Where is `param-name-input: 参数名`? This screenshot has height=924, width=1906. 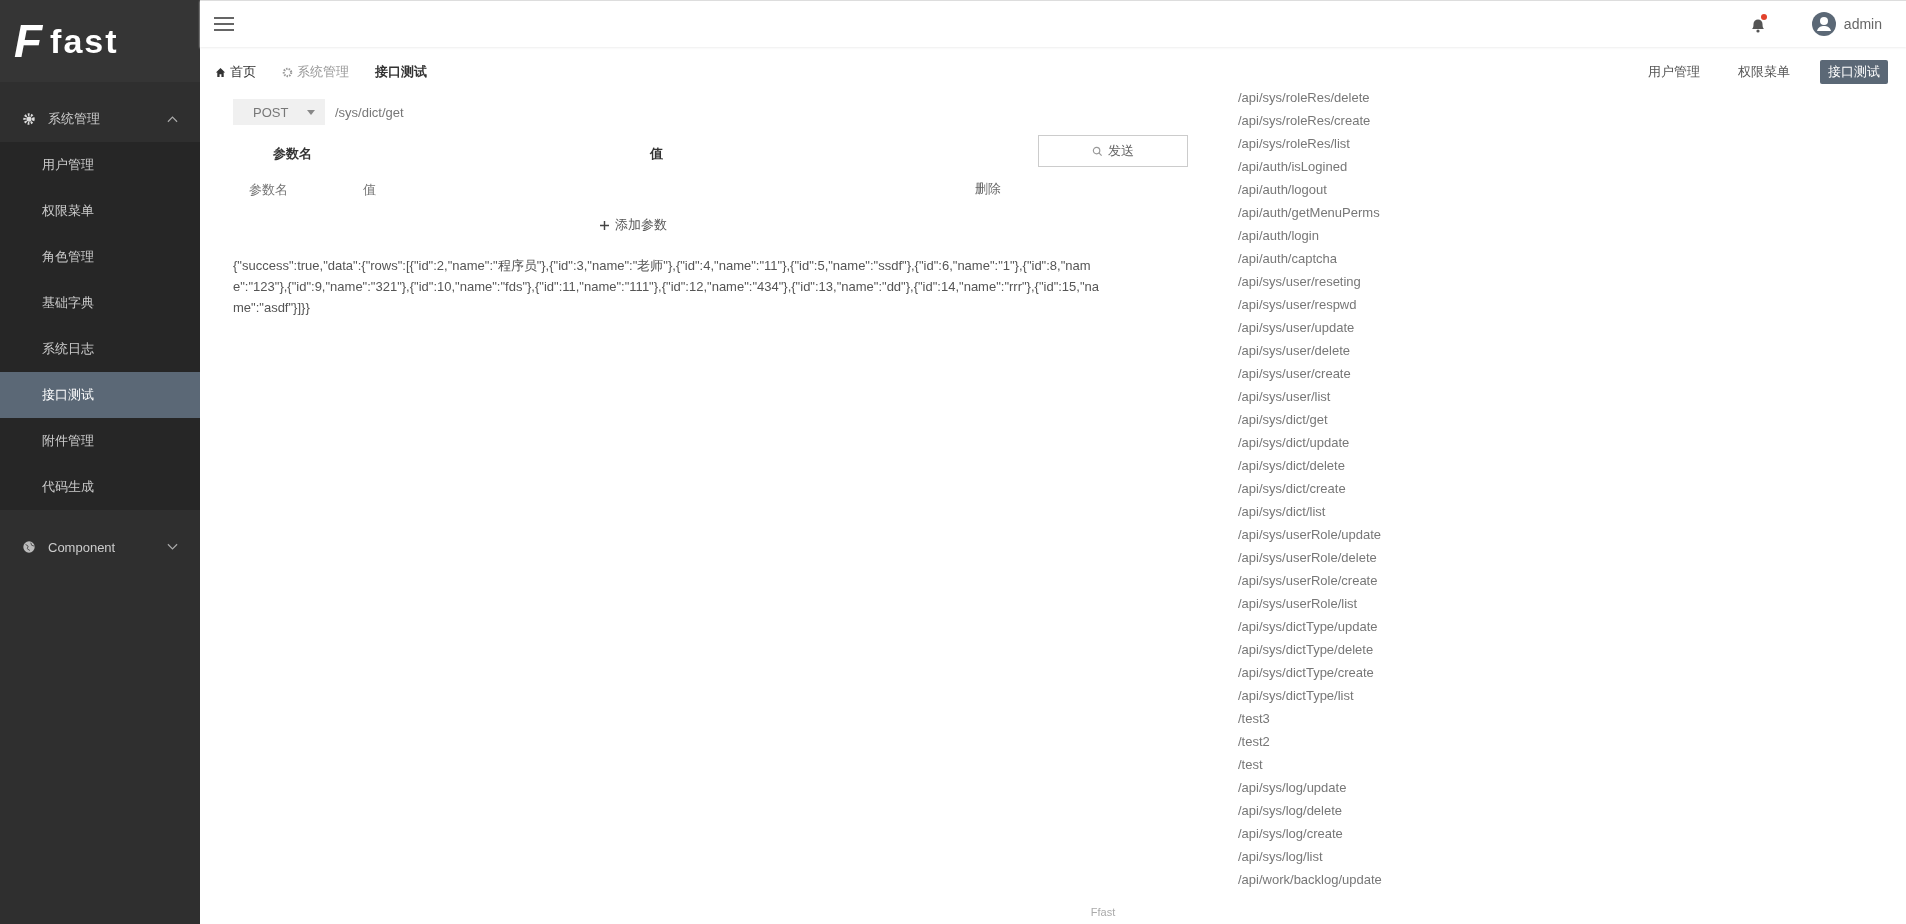
param-name-input: 参数名 is located at coordinates (304, 189).